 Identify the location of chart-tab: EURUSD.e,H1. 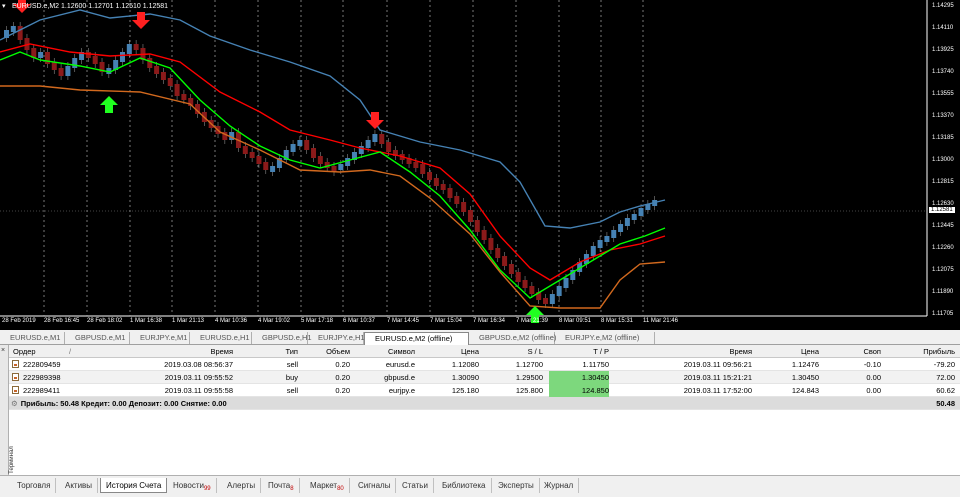
(221, 338).